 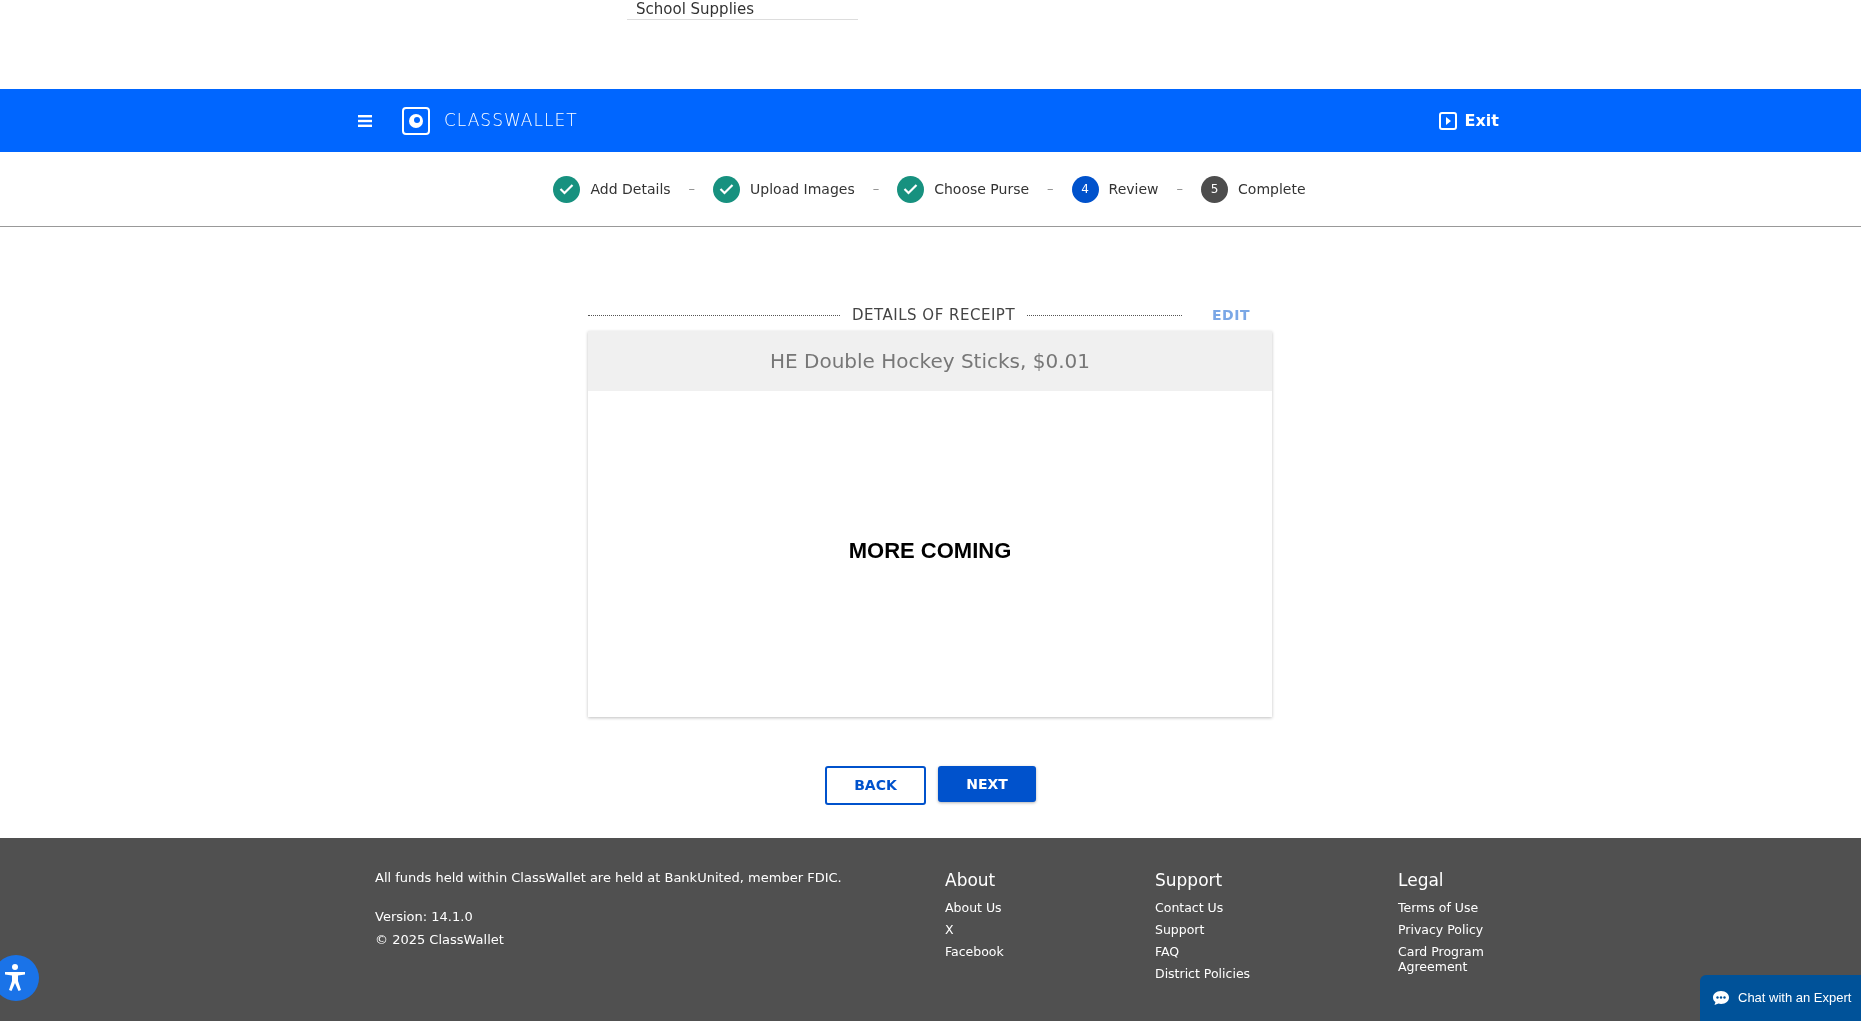 What do you see at coordinates (1421, 880) in the screenshot?
I see `footer-heading: Legal` at bounding box center [1421, 880].